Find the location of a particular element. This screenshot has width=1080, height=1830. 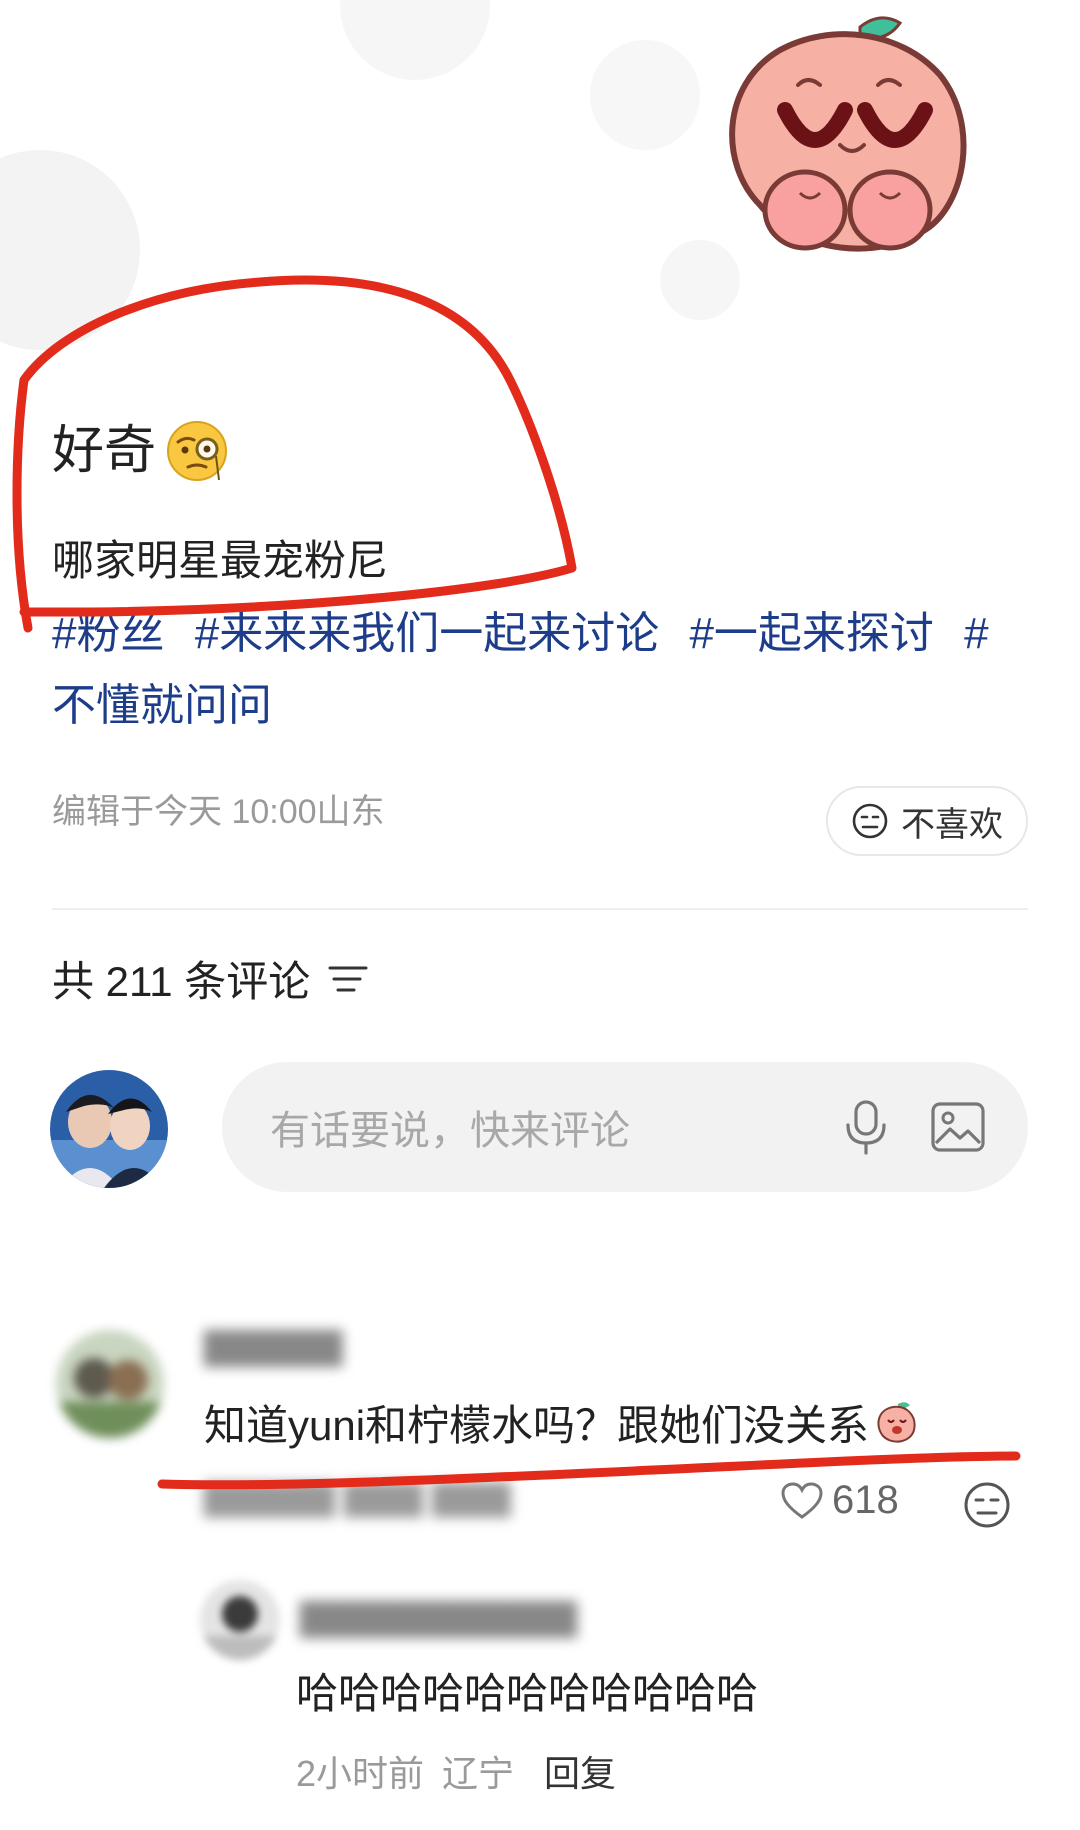

hashtag-link: #来来来我们一起来讨论 is located at coordinates (427, 633).